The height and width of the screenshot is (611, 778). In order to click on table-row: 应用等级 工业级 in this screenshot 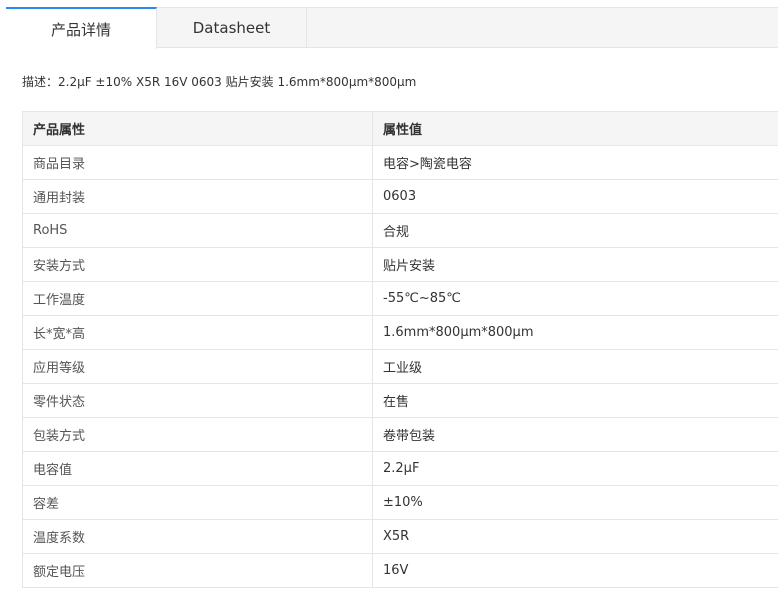, I will do `click(400, 366)`.